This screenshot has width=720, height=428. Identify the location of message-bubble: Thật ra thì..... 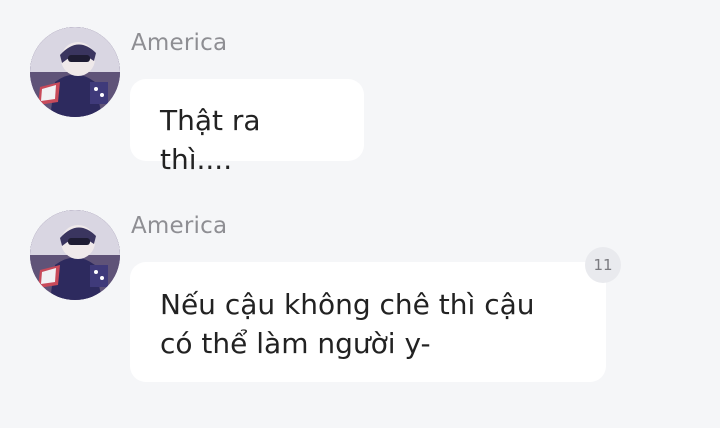
(247, 127).